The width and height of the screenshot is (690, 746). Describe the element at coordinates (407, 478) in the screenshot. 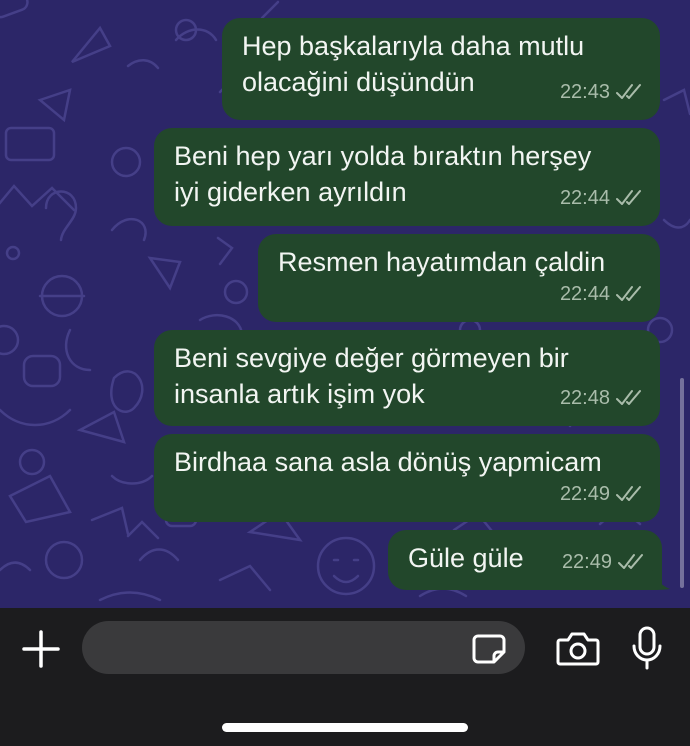

I see `message-bubble: Birdhaa sana asla dönüş yapmicam 22:49` at that location.